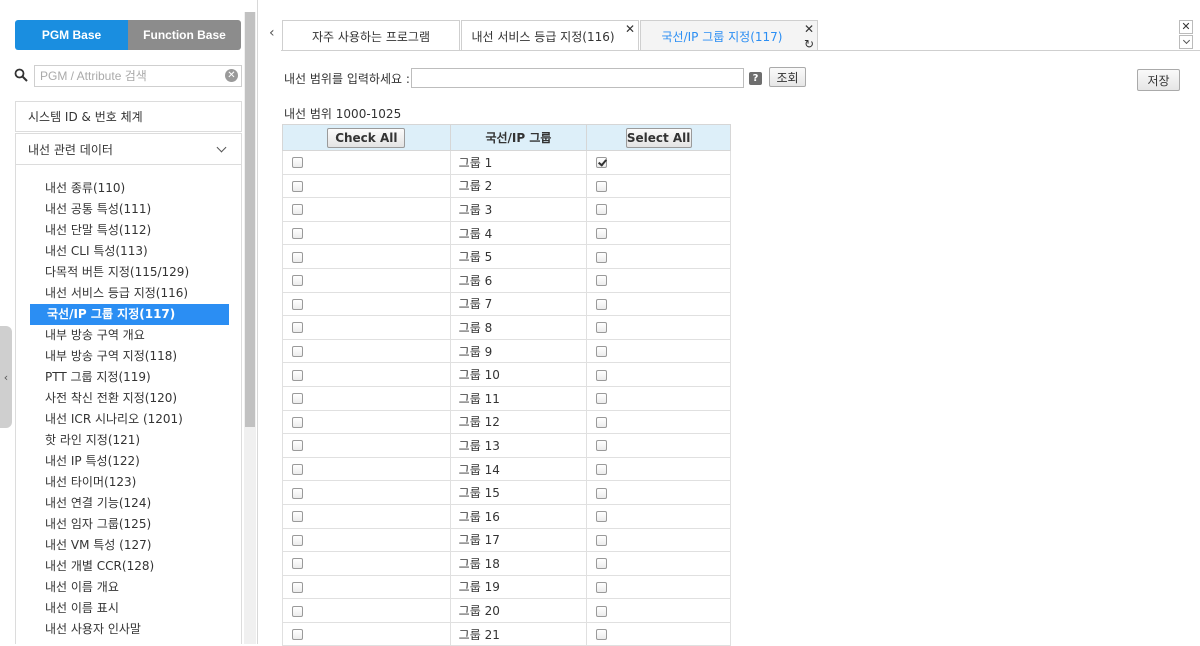  Describe the element at coordinates (550, 35) in the screenshot. I see `tab-service-class: 내선 서비스 등급 지정(116)` at that location.